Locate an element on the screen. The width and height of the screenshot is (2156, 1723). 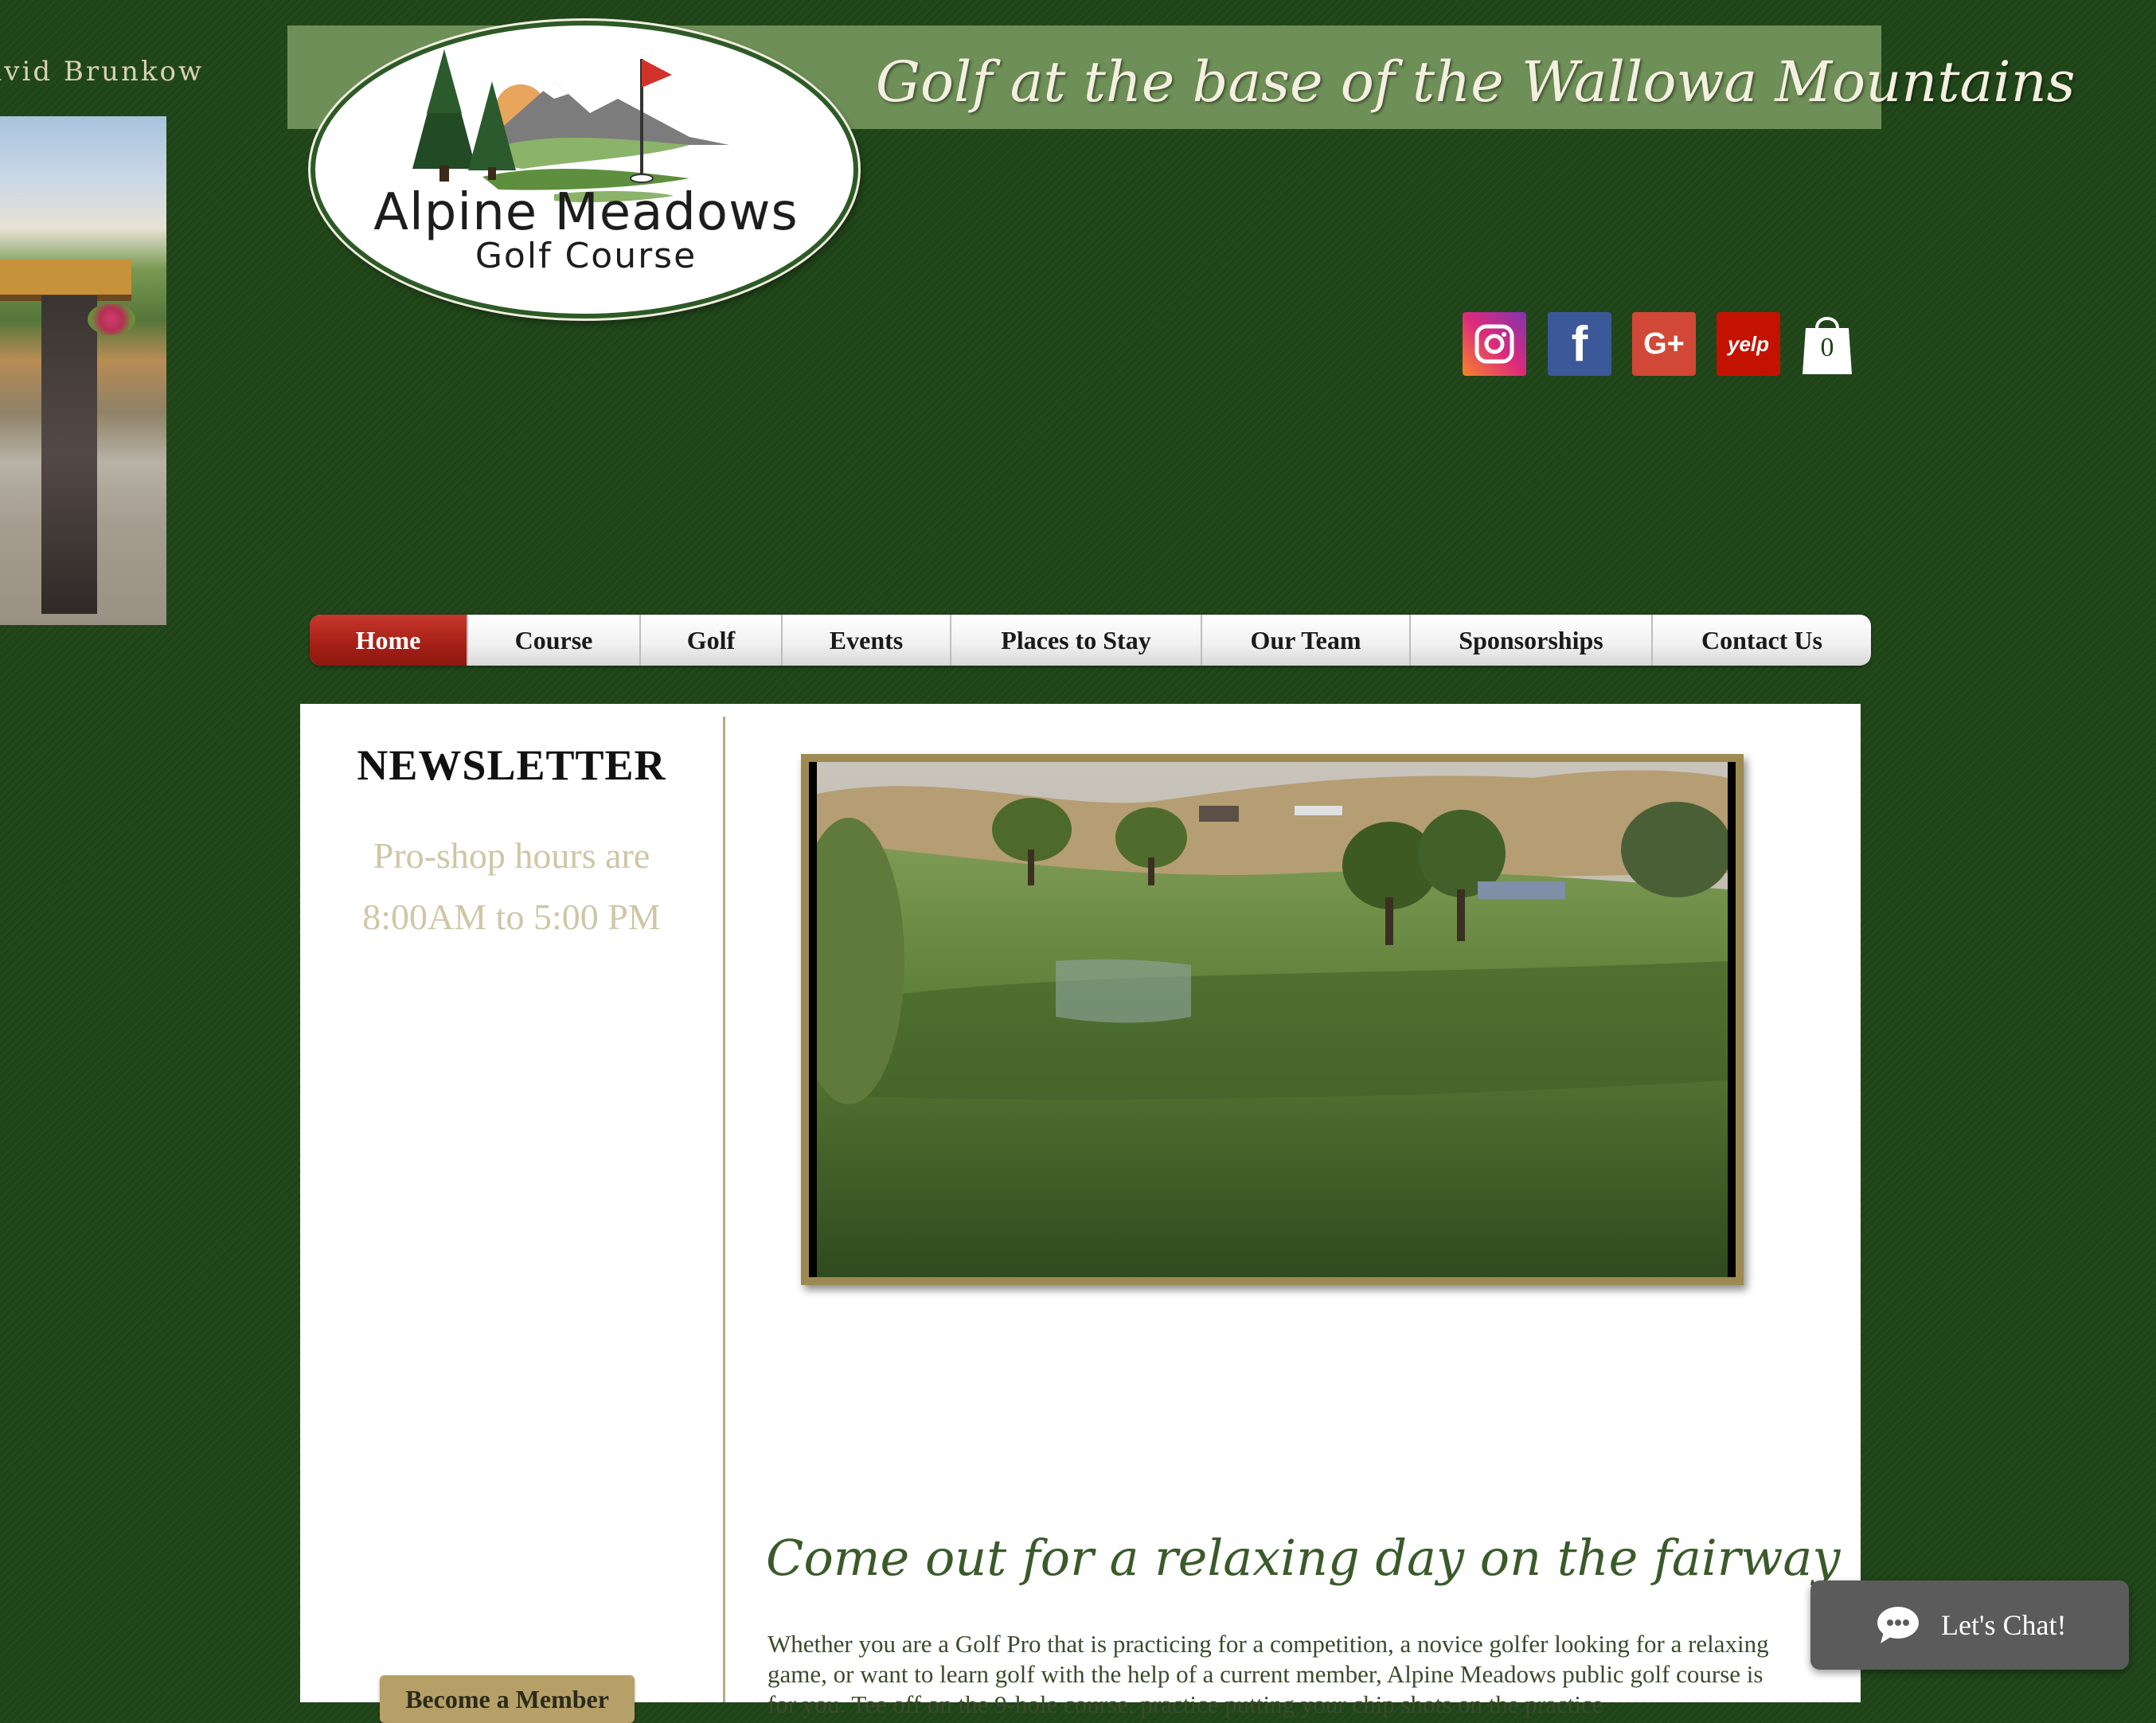
instagram-icon is located at coordinates (1494, 344).